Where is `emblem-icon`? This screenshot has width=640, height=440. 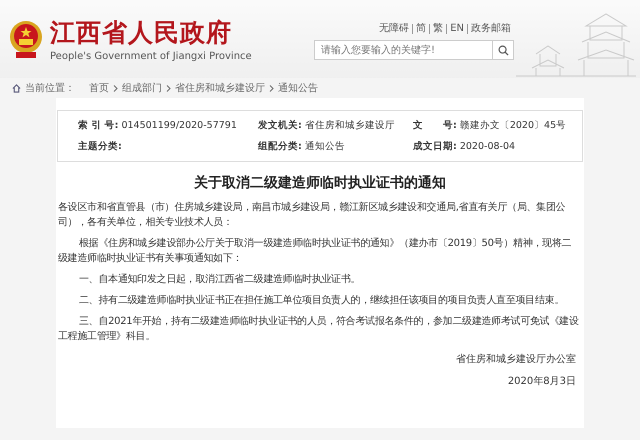 emblem-icon is located at coordinates (26, 39).